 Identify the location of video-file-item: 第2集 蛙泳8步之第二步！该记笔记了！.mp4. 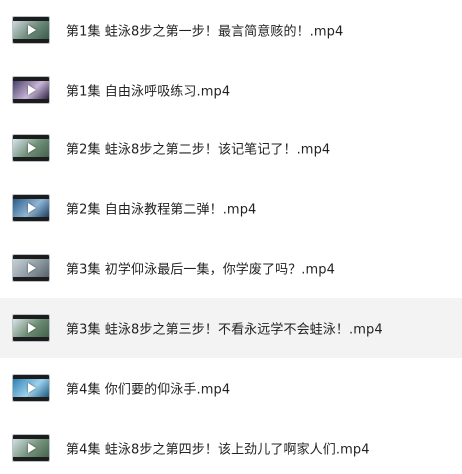
(231, 148).